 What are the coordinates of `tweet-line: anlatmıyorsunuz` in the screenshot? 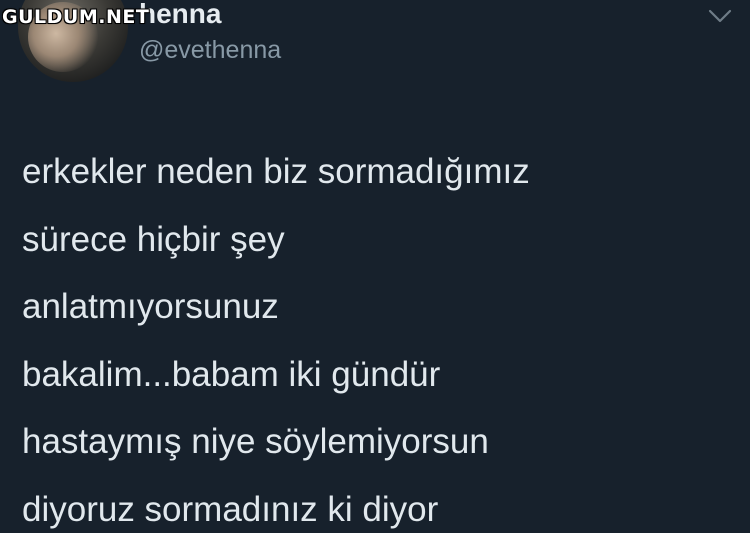 It's located at (150, 306).